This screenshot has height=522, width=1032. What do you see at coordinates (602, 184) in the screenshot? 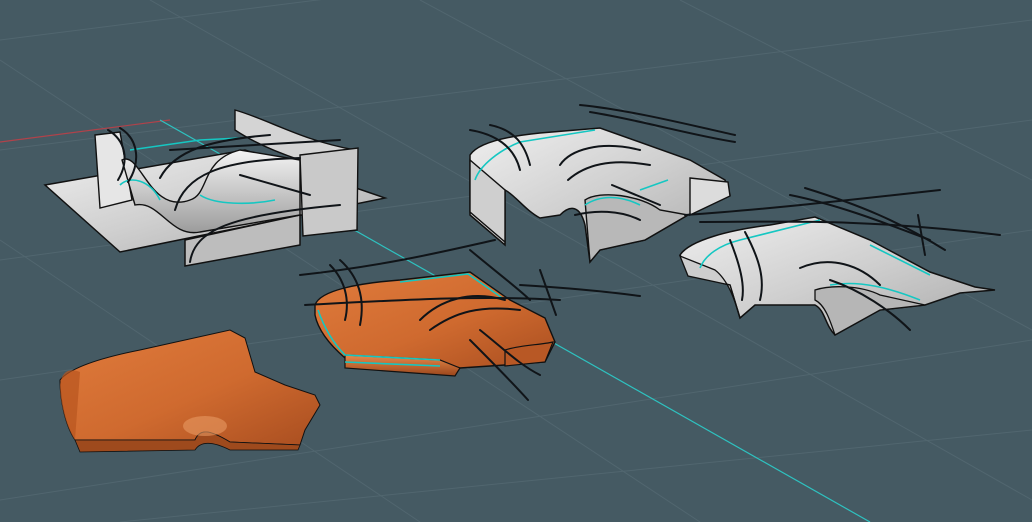
I see `surface-blended-model` at bounding box center [602, 184].